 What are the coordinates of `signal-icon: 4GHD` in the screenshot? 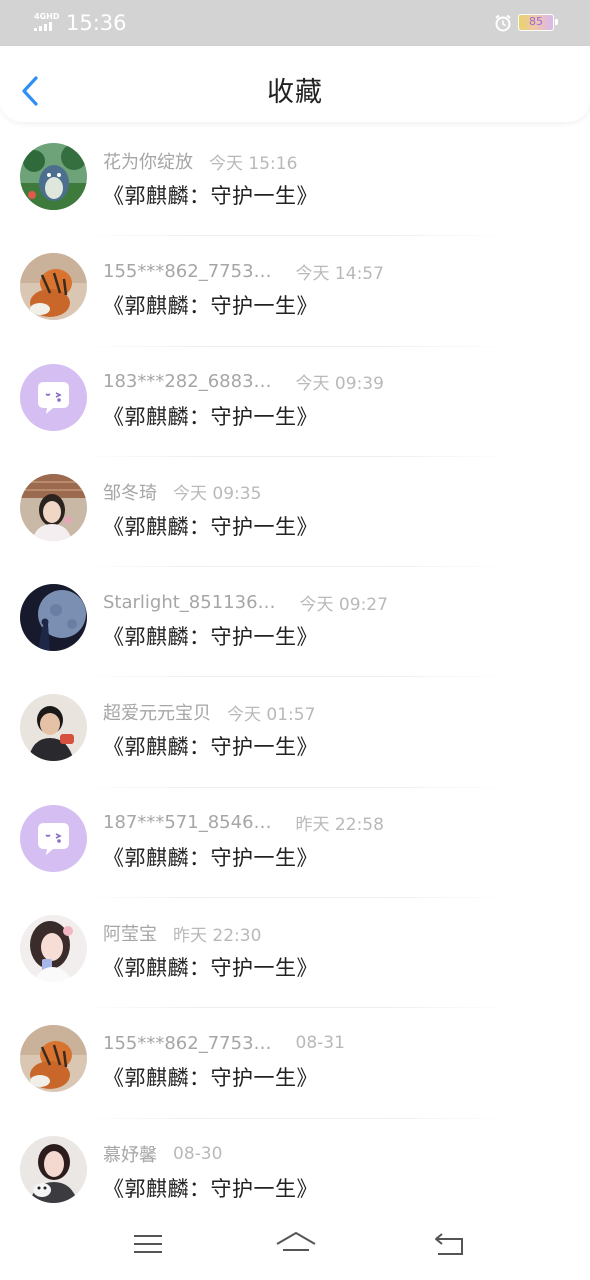 It's located at (47, 22).